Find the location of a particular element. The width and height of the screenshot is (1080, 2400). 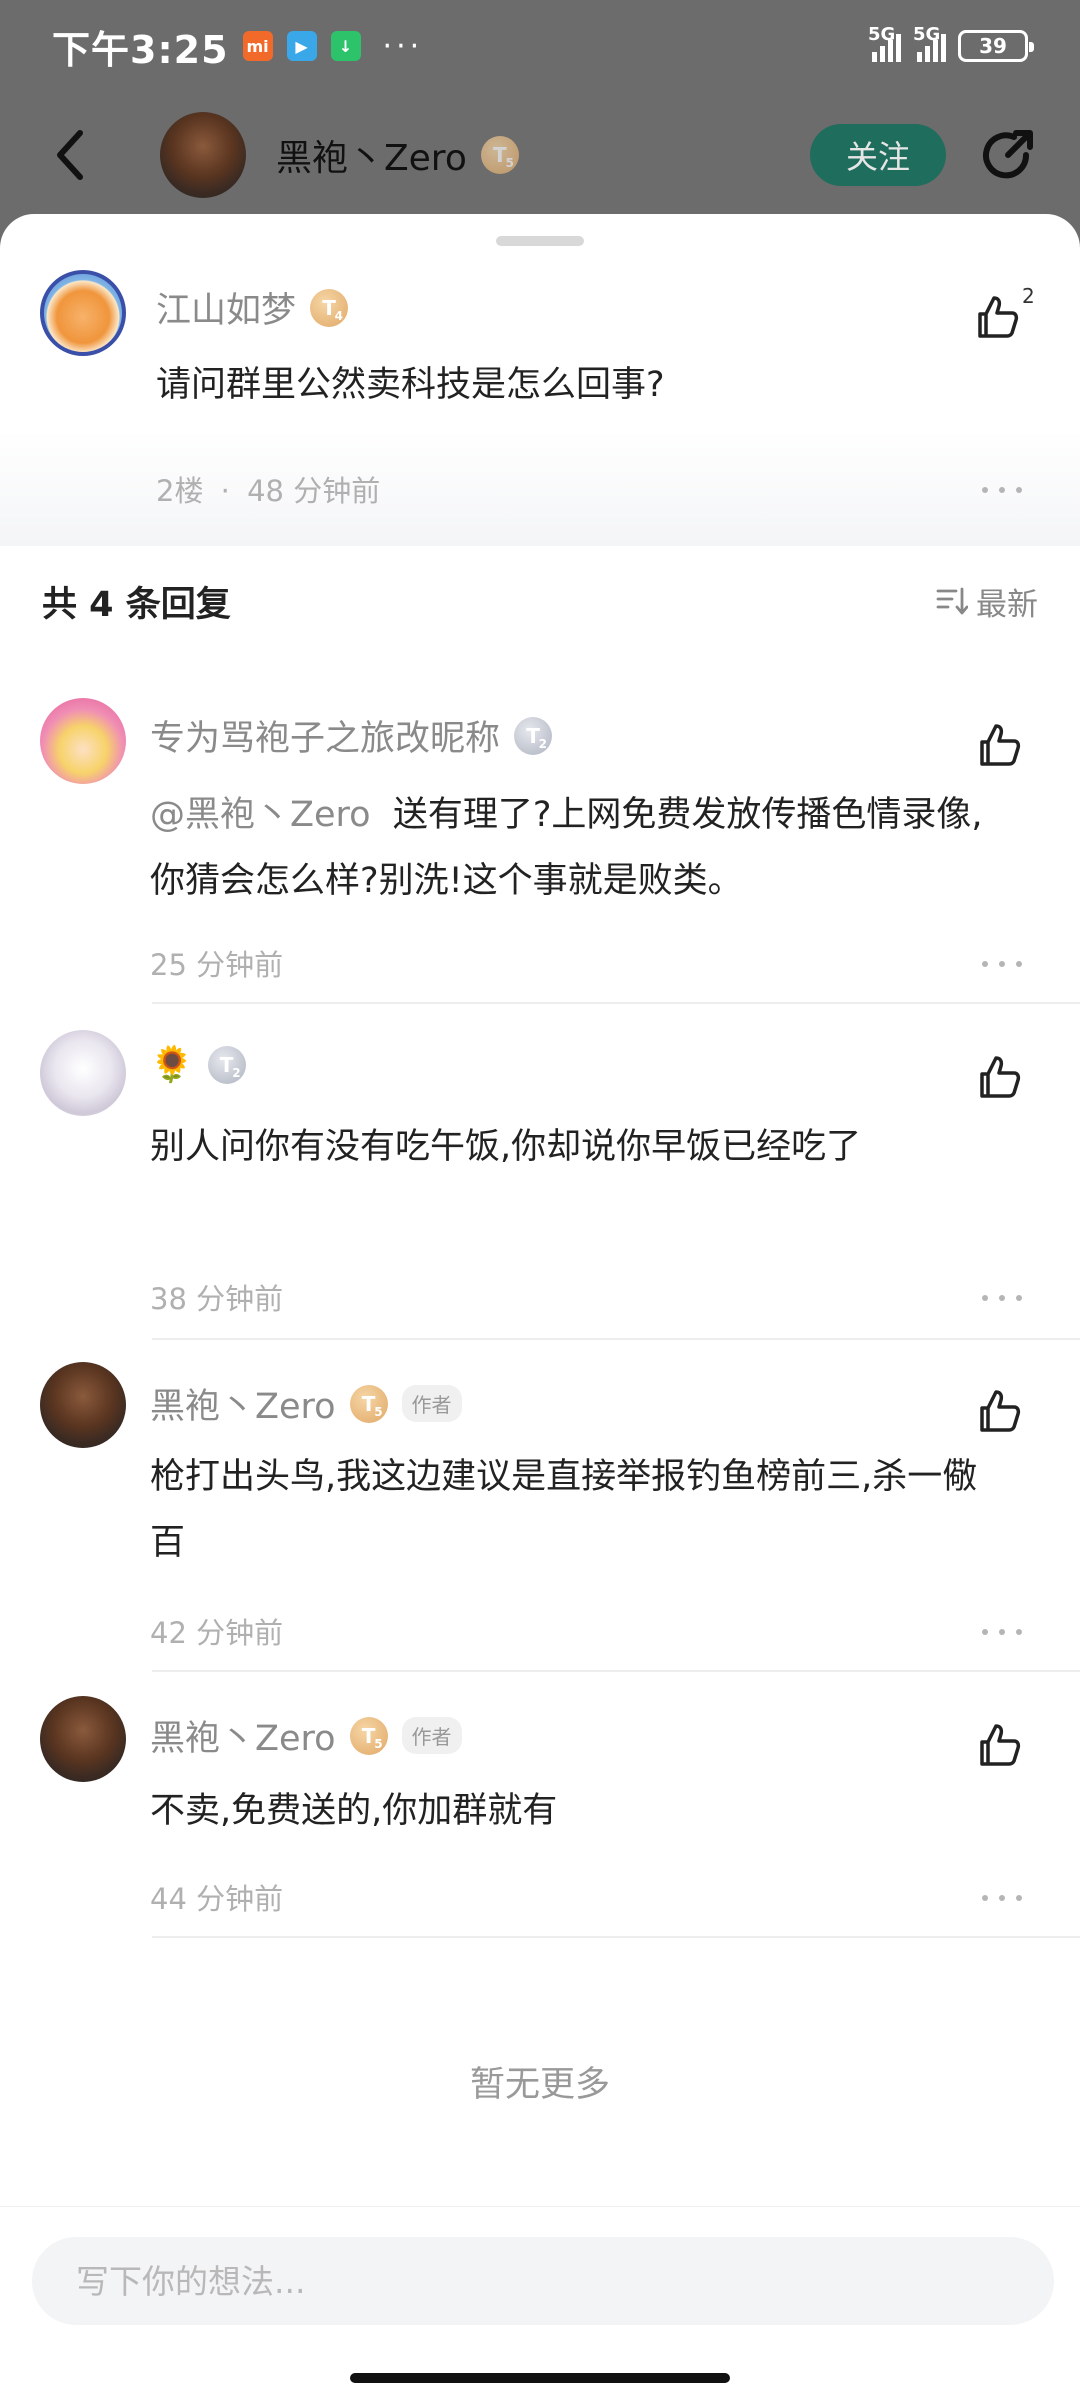

replies-header: 共 4 条回复 最新 is located at coordinates (540, 601).